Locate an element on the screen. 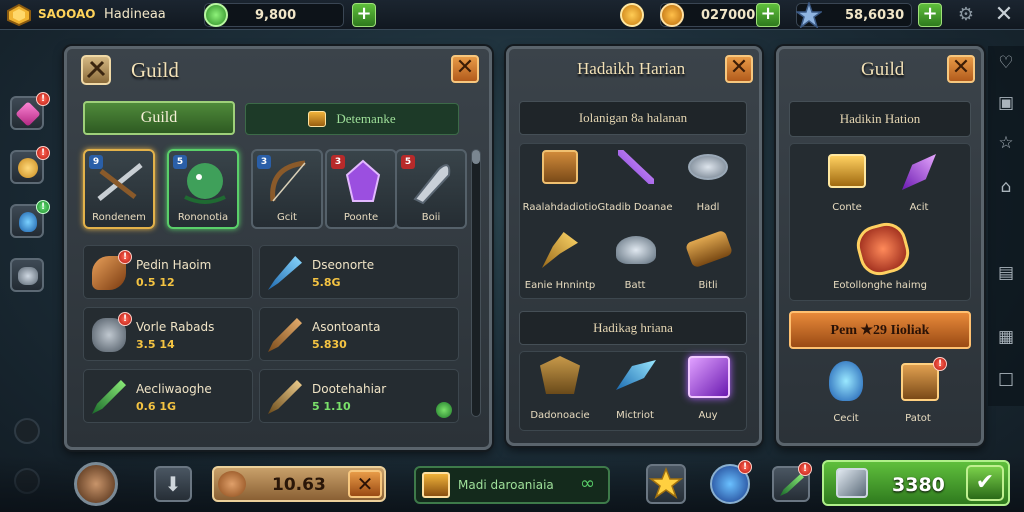 This screenshot has width=1024, height=512. item-value: 3.5 14 is located at coordinates (155, 344).